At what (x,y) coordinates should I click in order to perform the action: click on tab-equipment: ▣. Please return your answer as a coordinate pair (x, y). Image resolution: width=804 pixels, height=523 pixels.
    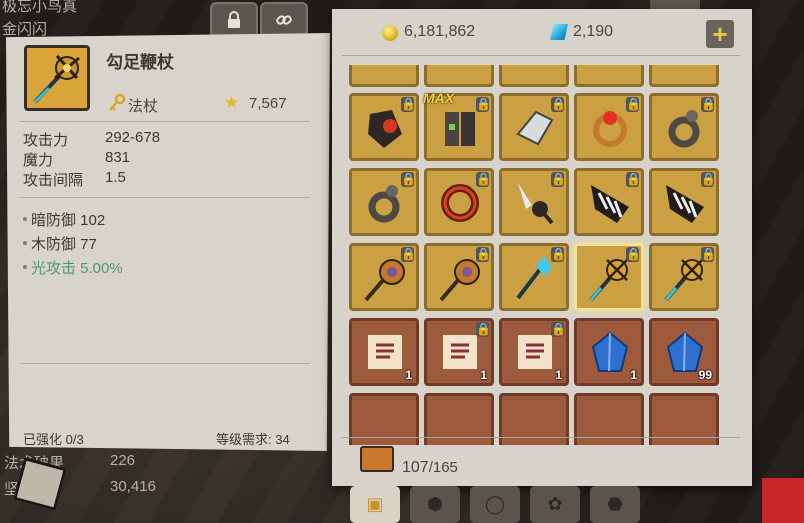
    Looking at the image, I should click on (375, 504).